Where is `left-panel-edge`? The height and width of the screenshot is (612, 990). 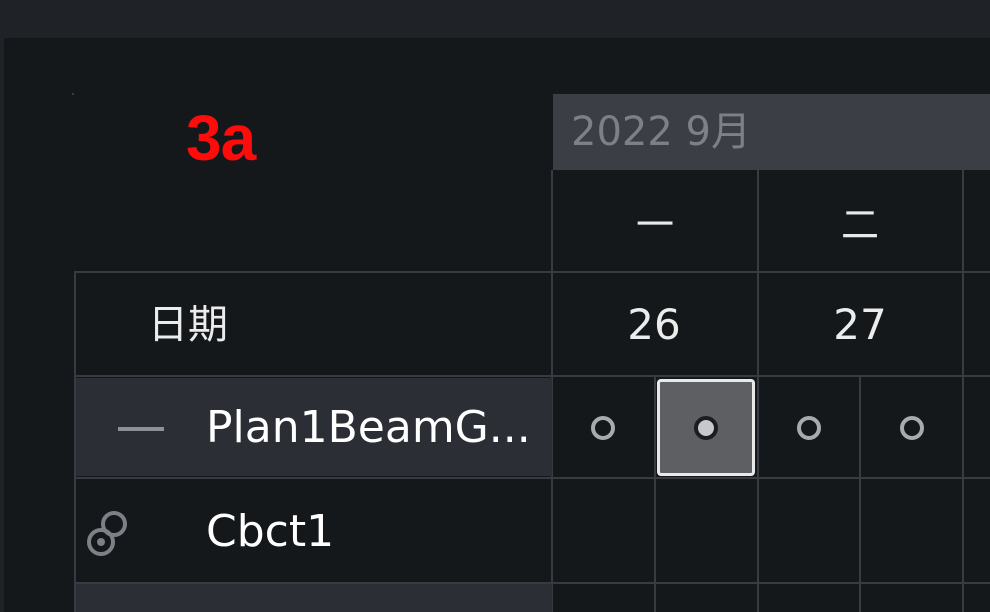
left-panel-edge is located at coordinates (2, 325).